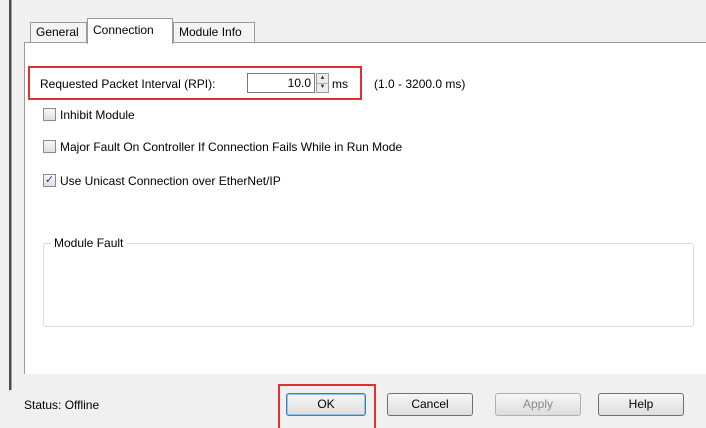 Image resolution: width=706 pixels, height=428 pixels. What do you see at coordinates (97, 115) in the screenshot?
I see `inhibit-module-label: Inhibit Module` at bounding box center [97, 115].